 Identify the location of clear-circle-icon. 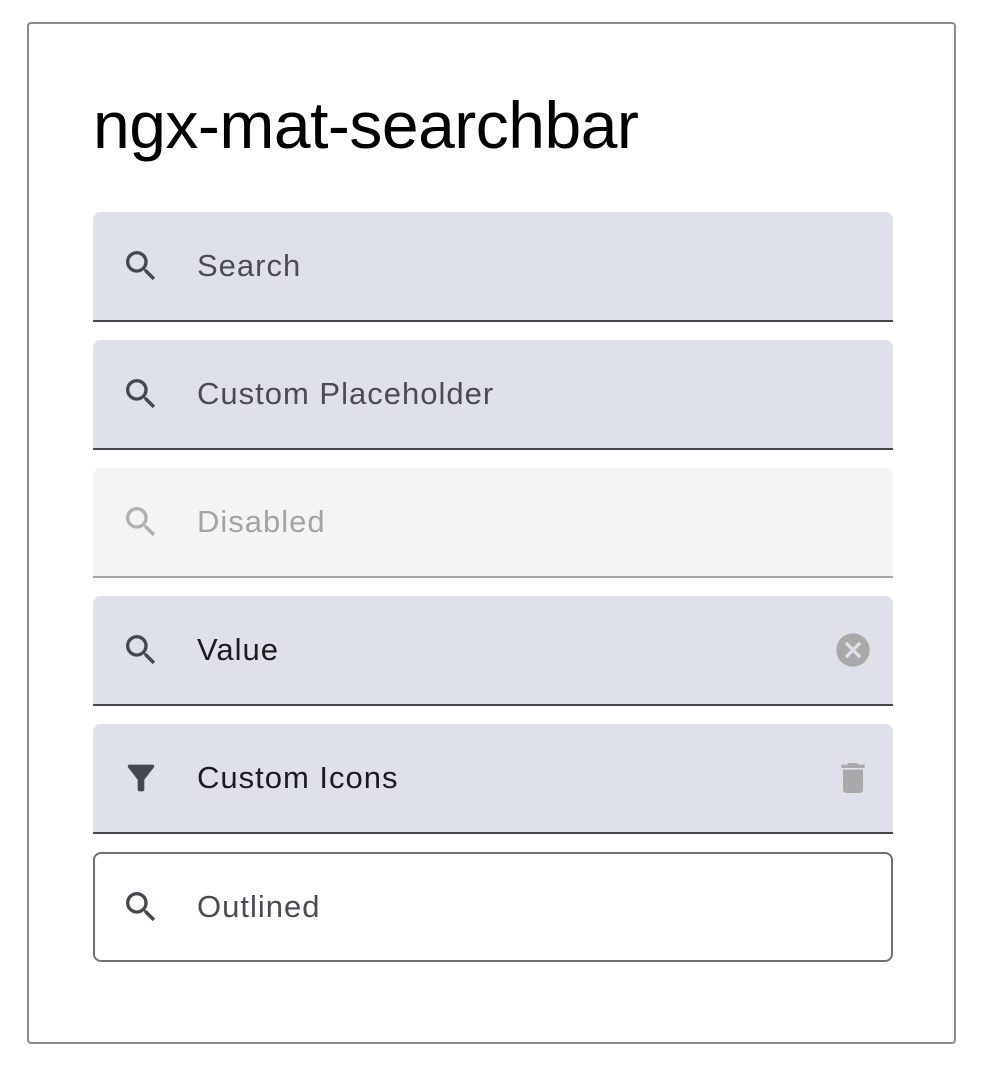
(853, 650).